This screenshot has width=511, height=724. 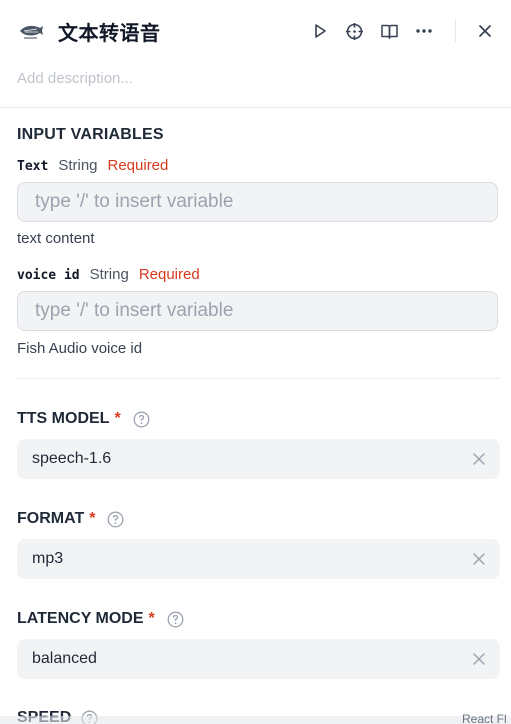 I want to click on locate-button, so click(x=354, y=31).